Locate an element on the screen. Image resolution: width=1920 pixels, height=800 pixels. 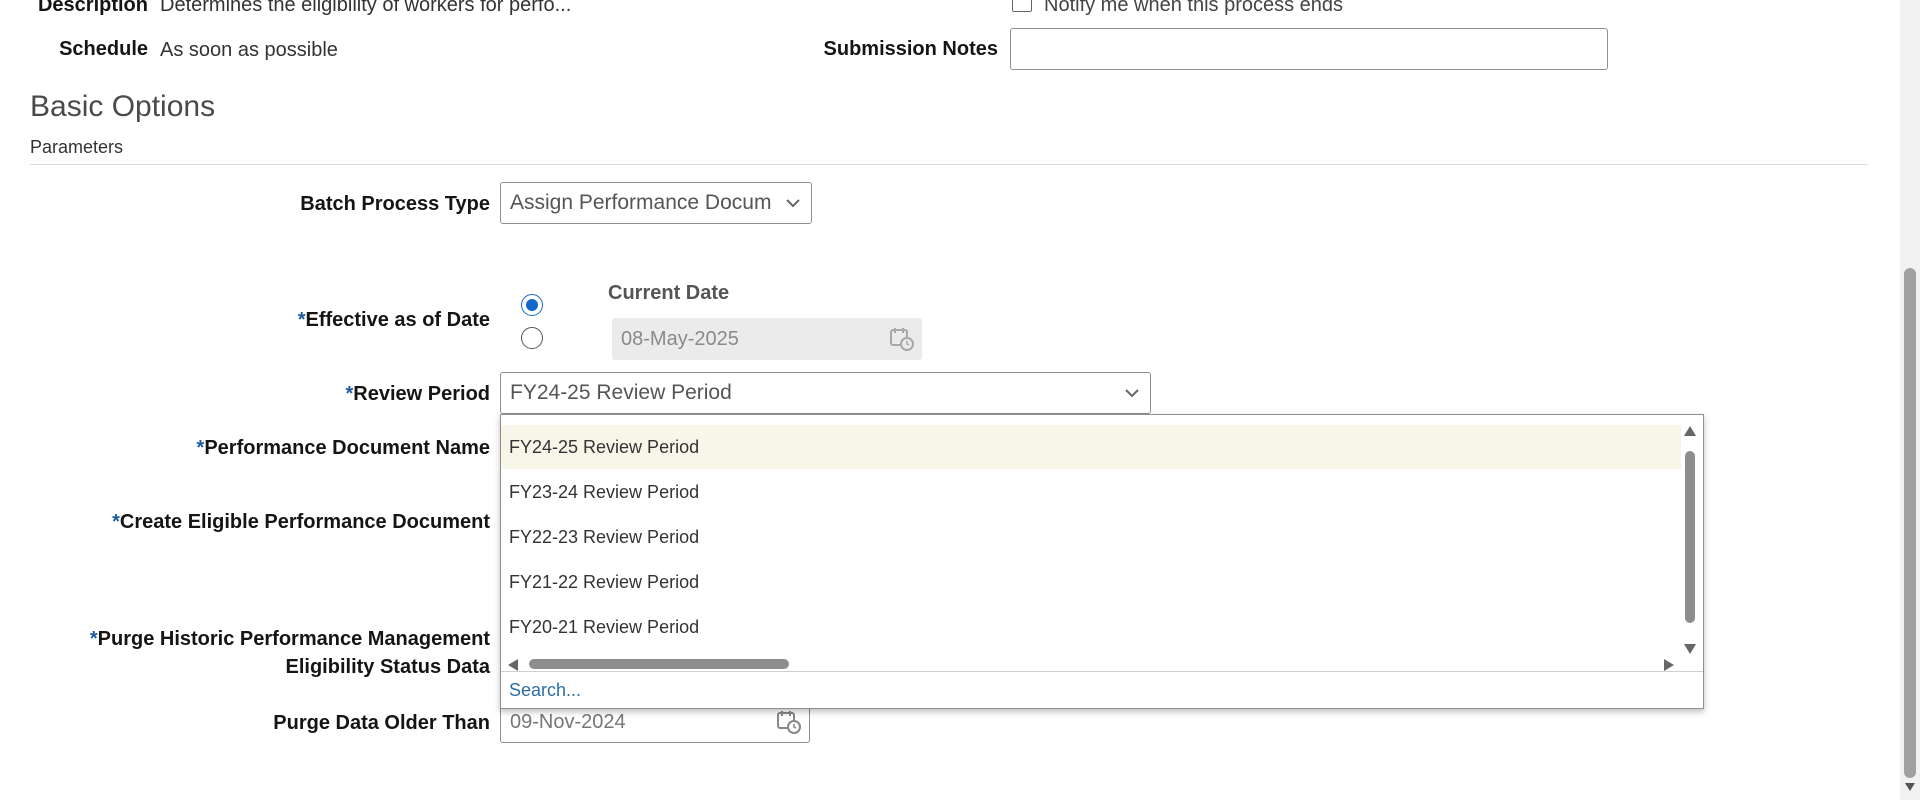
schedule-value: As soon as possible is located at coordinates (249, 50).